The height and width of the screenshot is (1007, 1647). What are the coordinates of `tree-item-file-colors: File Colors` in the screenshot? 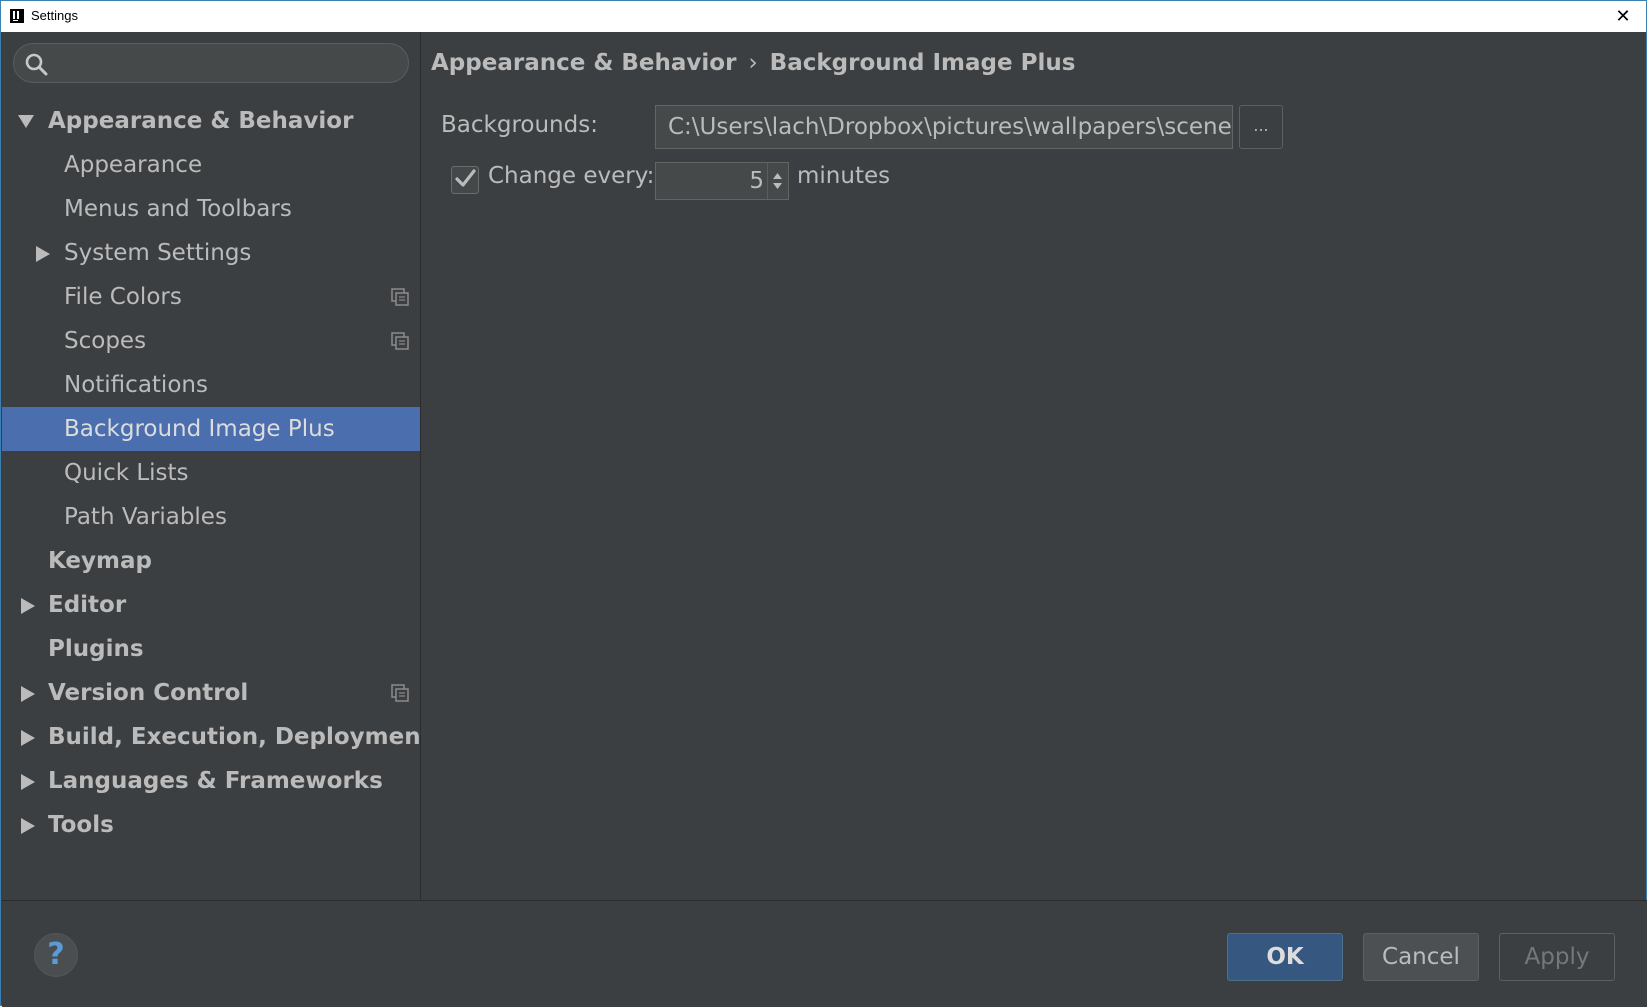 It's located at (211, 297).